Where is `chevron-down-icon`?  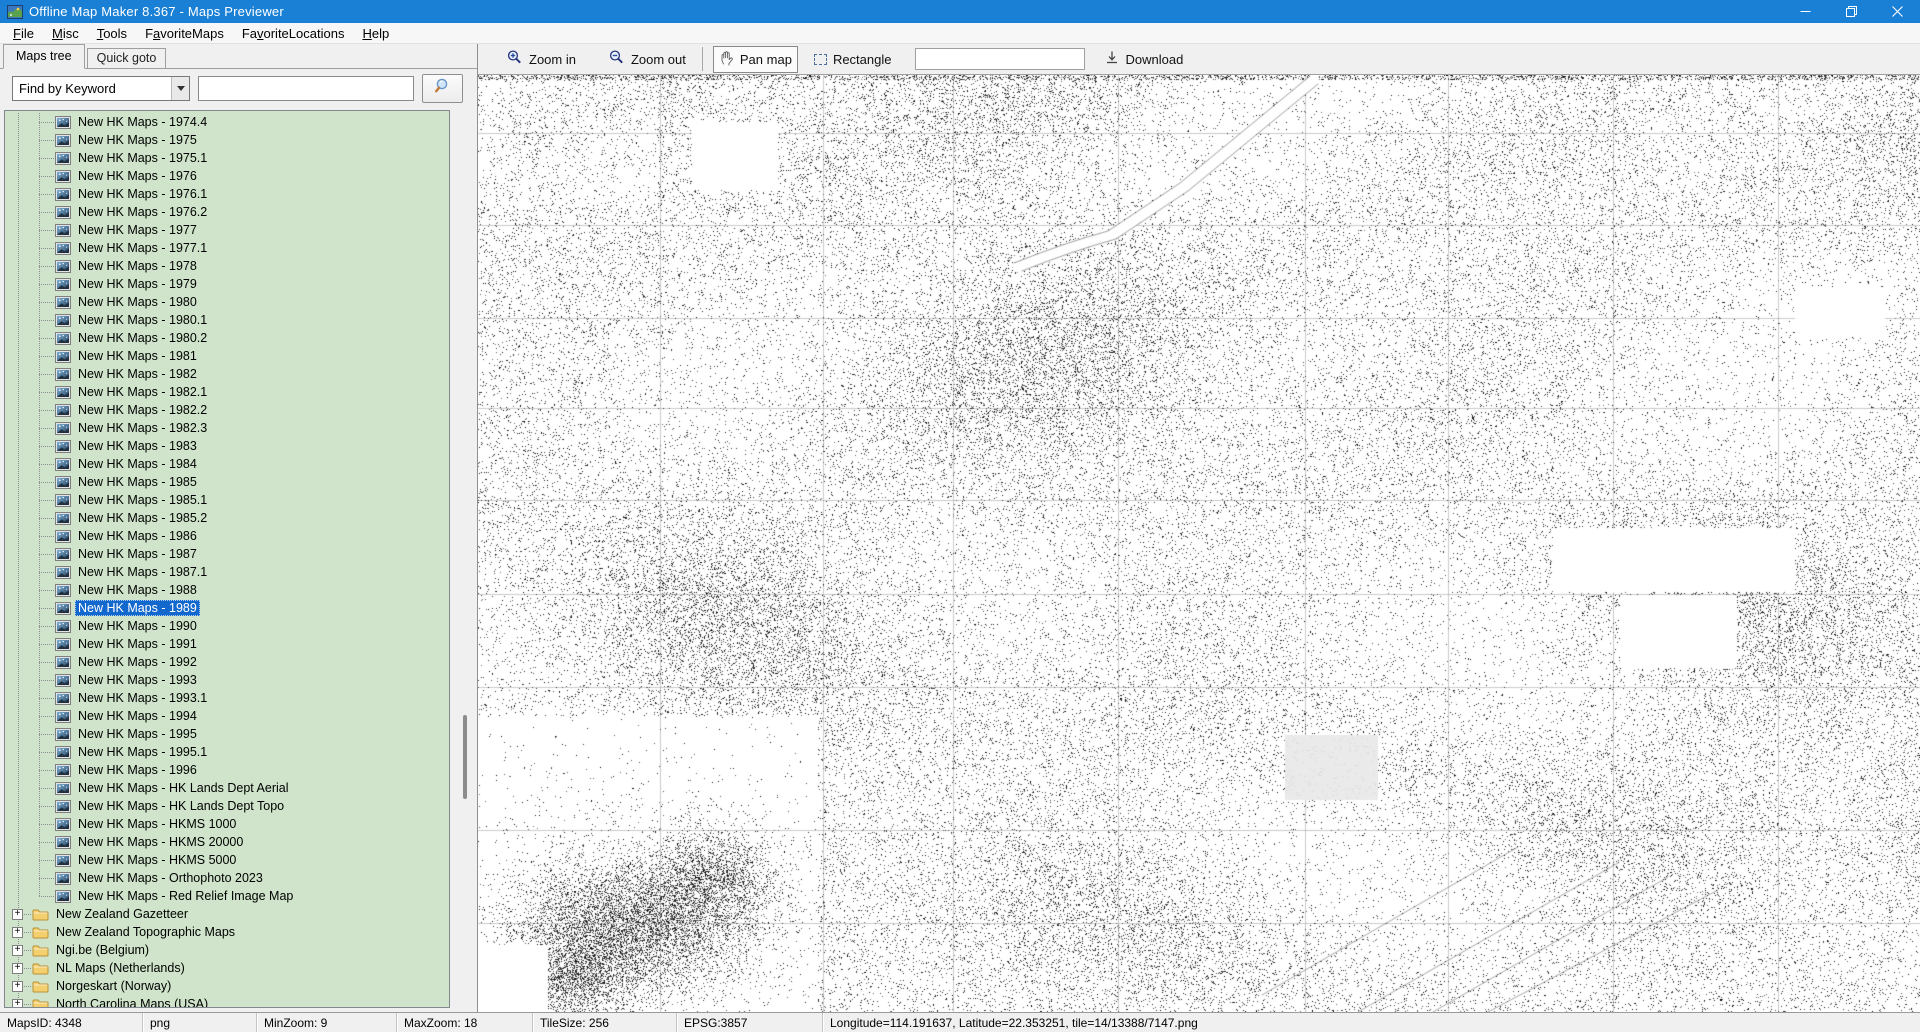
chevron-down-icon is located at coordinates (180, 88).